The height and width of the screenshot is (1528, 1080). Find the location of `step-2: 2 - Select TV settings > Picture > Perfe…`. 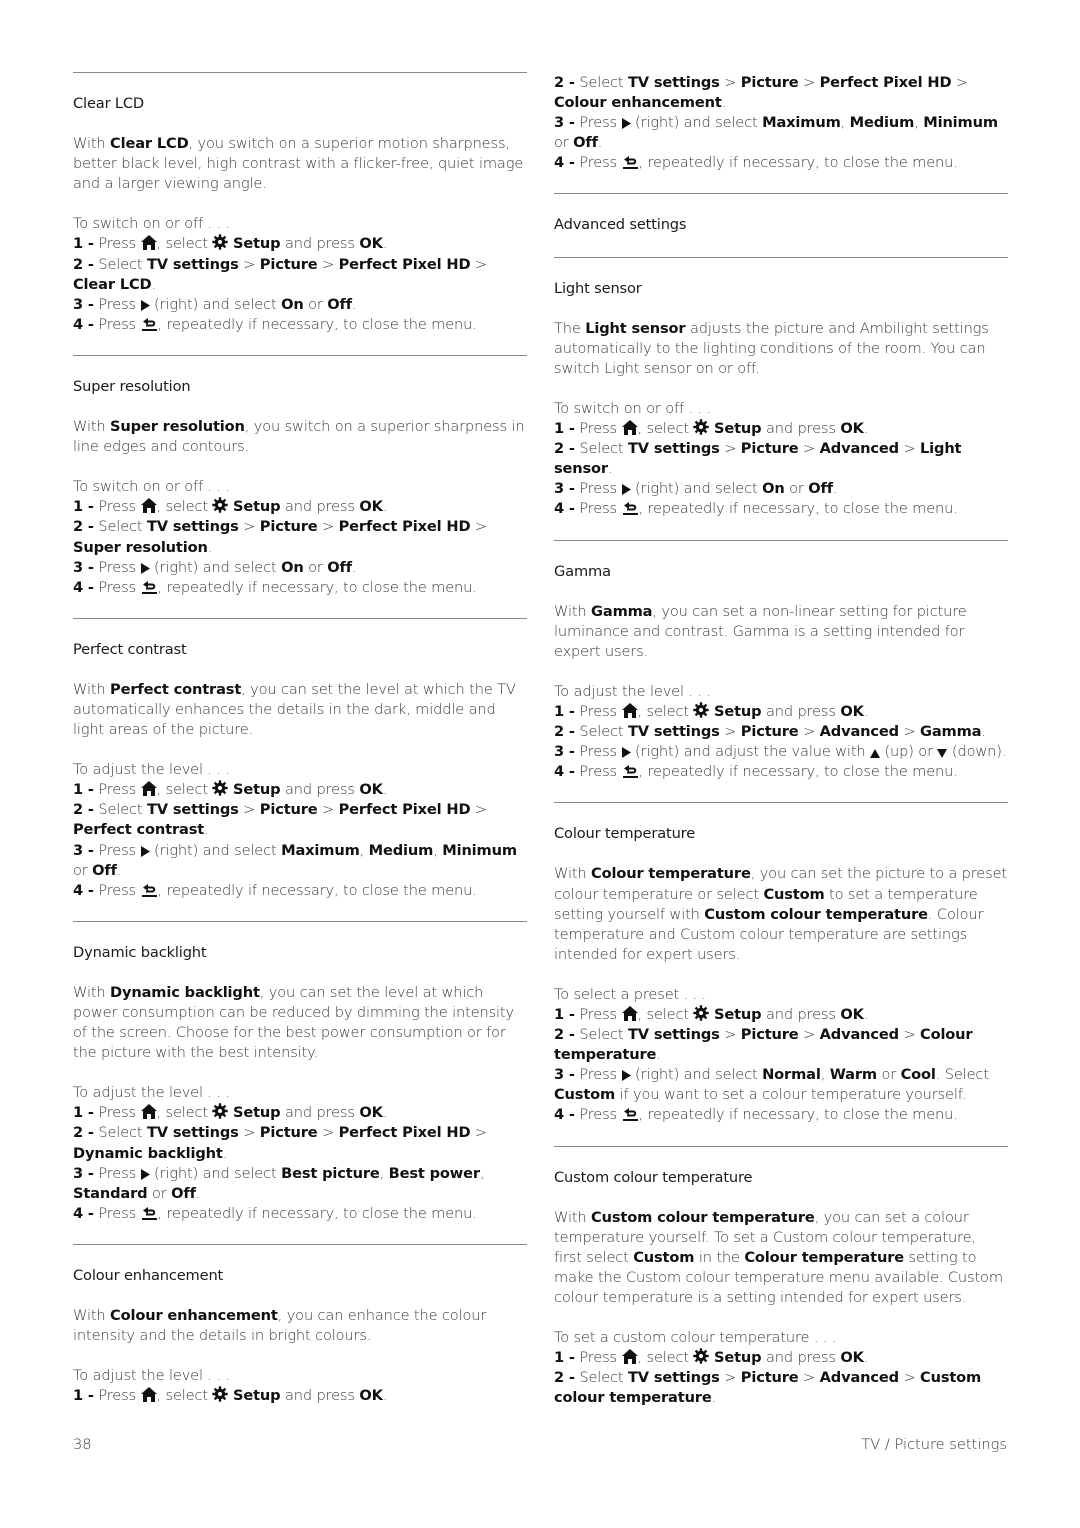

step-2: 2 - Select TV settings > Picture > Perfe… is located at coordinates (300, 275).